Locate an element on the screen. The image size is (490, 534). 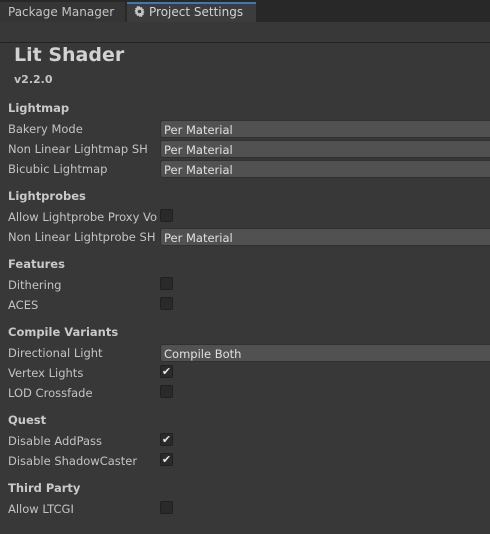
tab-package-manager: Package Manager is located at coordinates (62, 12).